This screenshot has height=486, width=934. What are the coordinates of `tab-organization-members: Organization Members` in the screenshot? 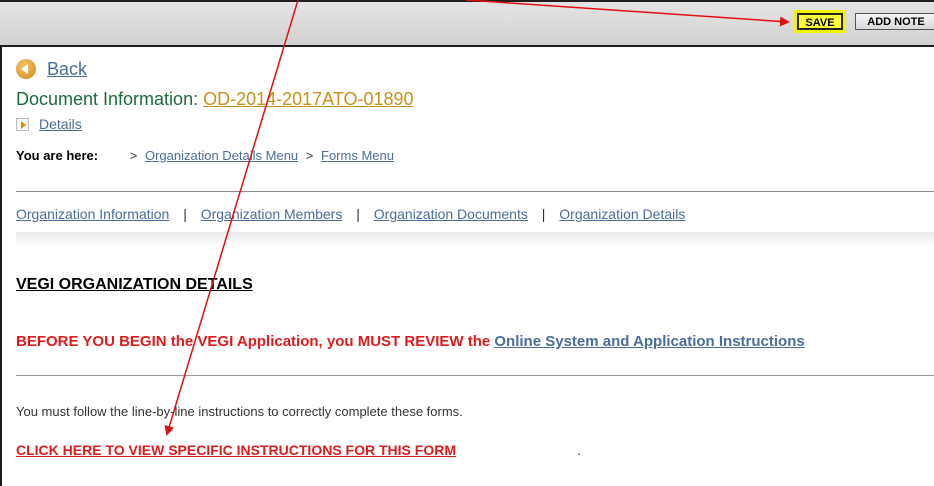 It's located at (272, 214).